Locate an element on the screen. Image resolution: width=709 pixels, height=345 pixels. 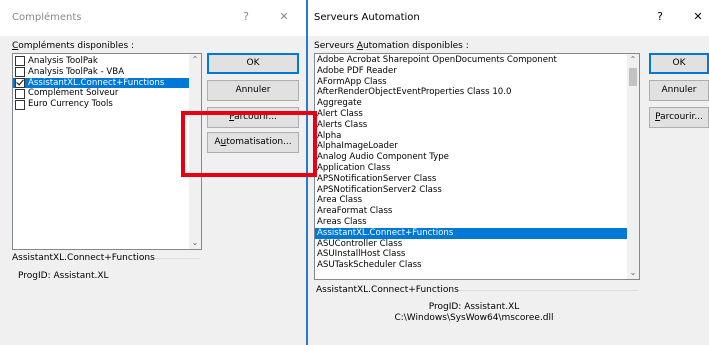
addins-ok-button: OK is located at coordinates (253, 63).